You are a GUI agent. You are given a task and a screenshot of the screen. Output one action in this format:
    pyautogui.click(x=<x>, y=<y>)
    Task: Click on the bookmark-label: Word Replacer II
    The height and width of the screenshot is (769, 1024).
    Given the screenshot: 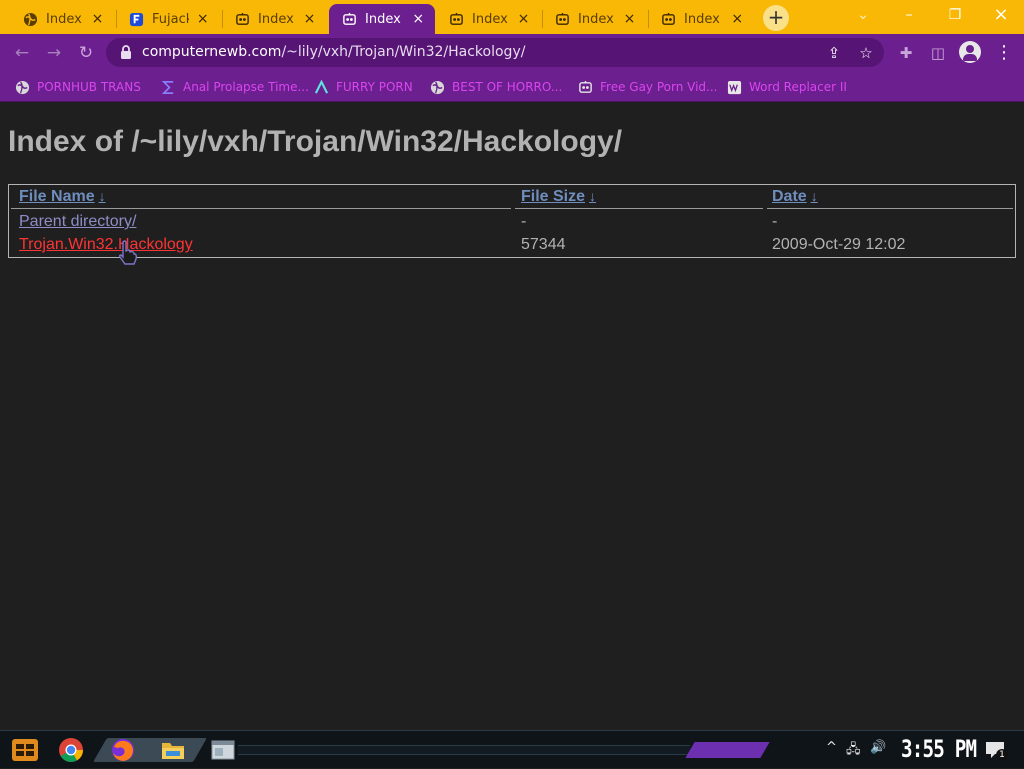 What is the action you would take?
    pyautogui.click(x=798, y=87)
    